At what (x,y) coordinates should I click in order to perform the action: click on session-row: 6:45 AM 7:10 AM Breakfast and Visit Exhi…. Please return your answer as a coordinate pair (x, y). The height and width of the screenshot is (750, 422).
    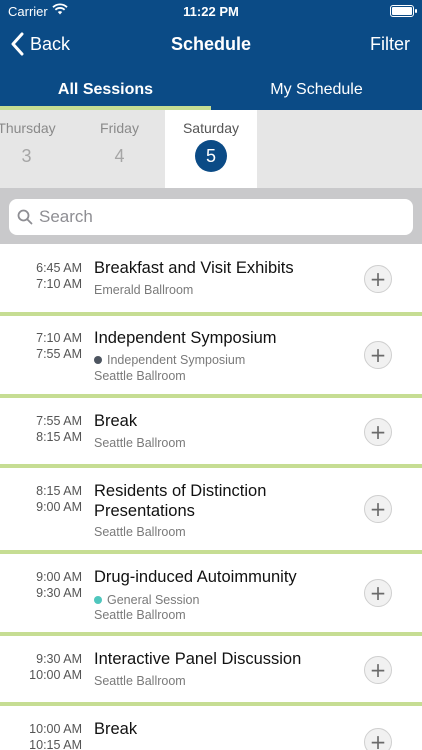
    Looking at the image, I should click on (211, 280).